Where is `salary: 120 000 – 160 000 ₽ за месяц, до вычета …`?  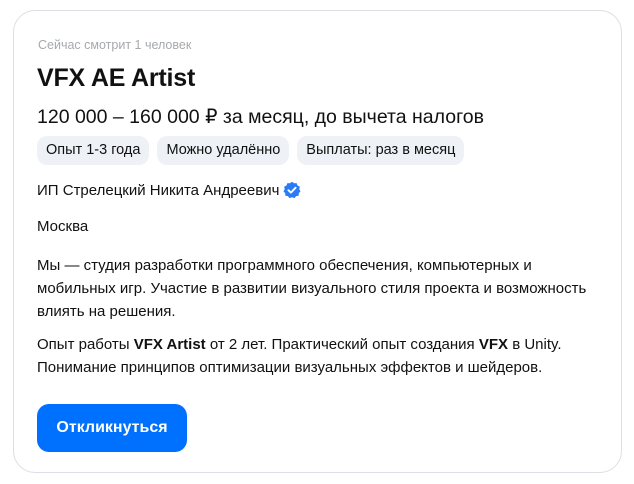 salary: 120 000 – 160 000 ₽ за месяц, до вычета … is located at coordinates (260, 117).